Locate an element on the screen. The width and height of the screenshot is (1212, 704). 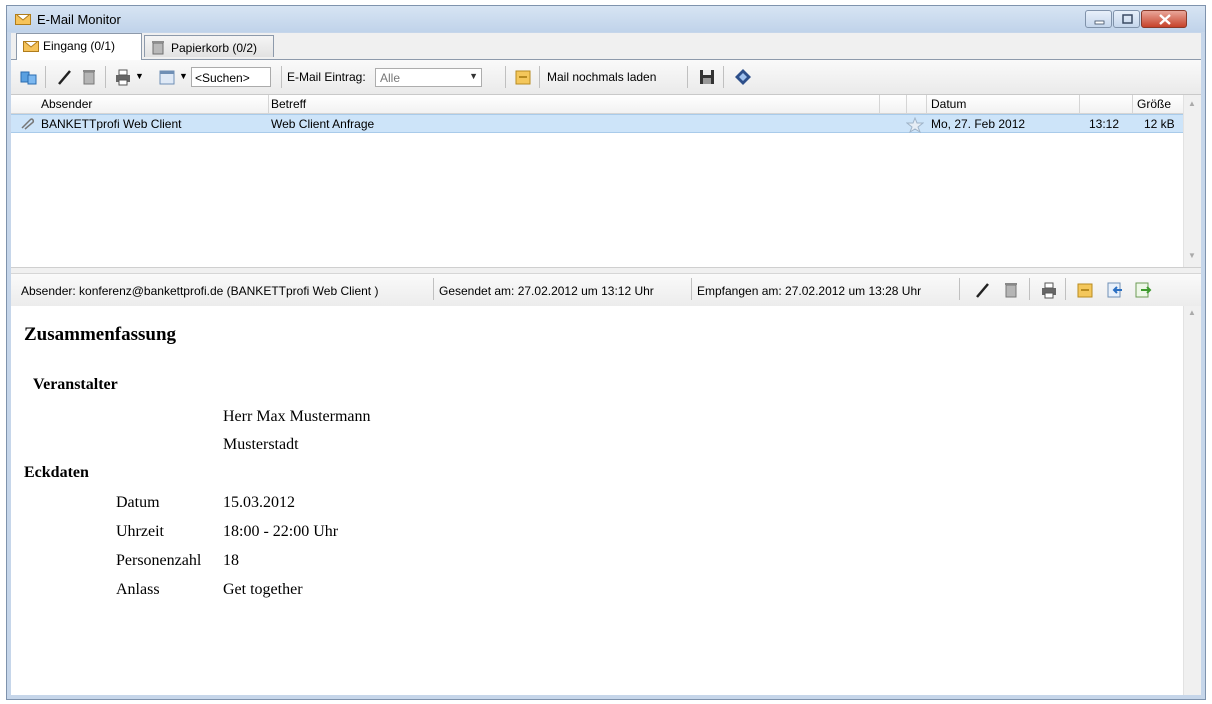
column-absender: Absender is located at coordinates (66, 104).